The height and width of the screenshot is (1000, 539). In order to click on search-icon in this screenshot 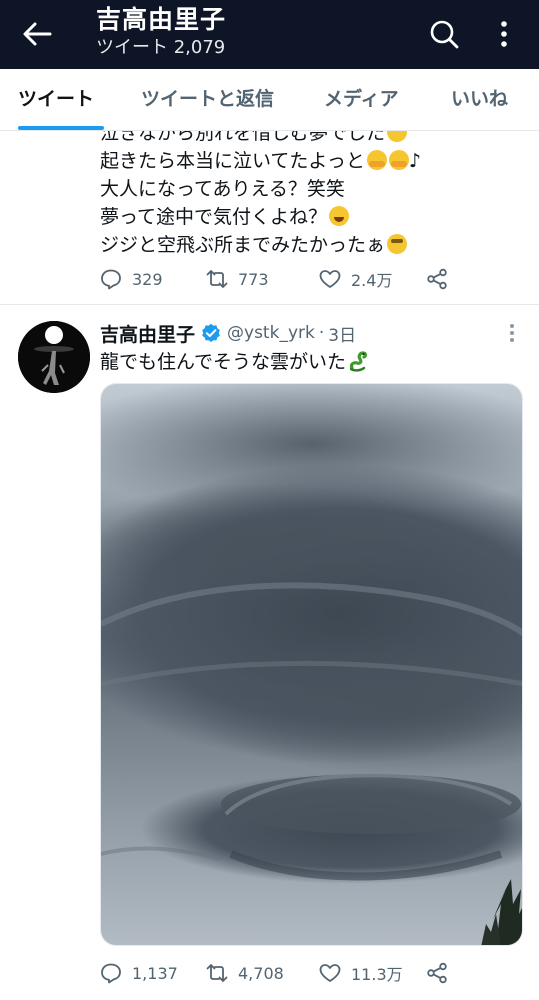, I will do `click(444, 34)`.